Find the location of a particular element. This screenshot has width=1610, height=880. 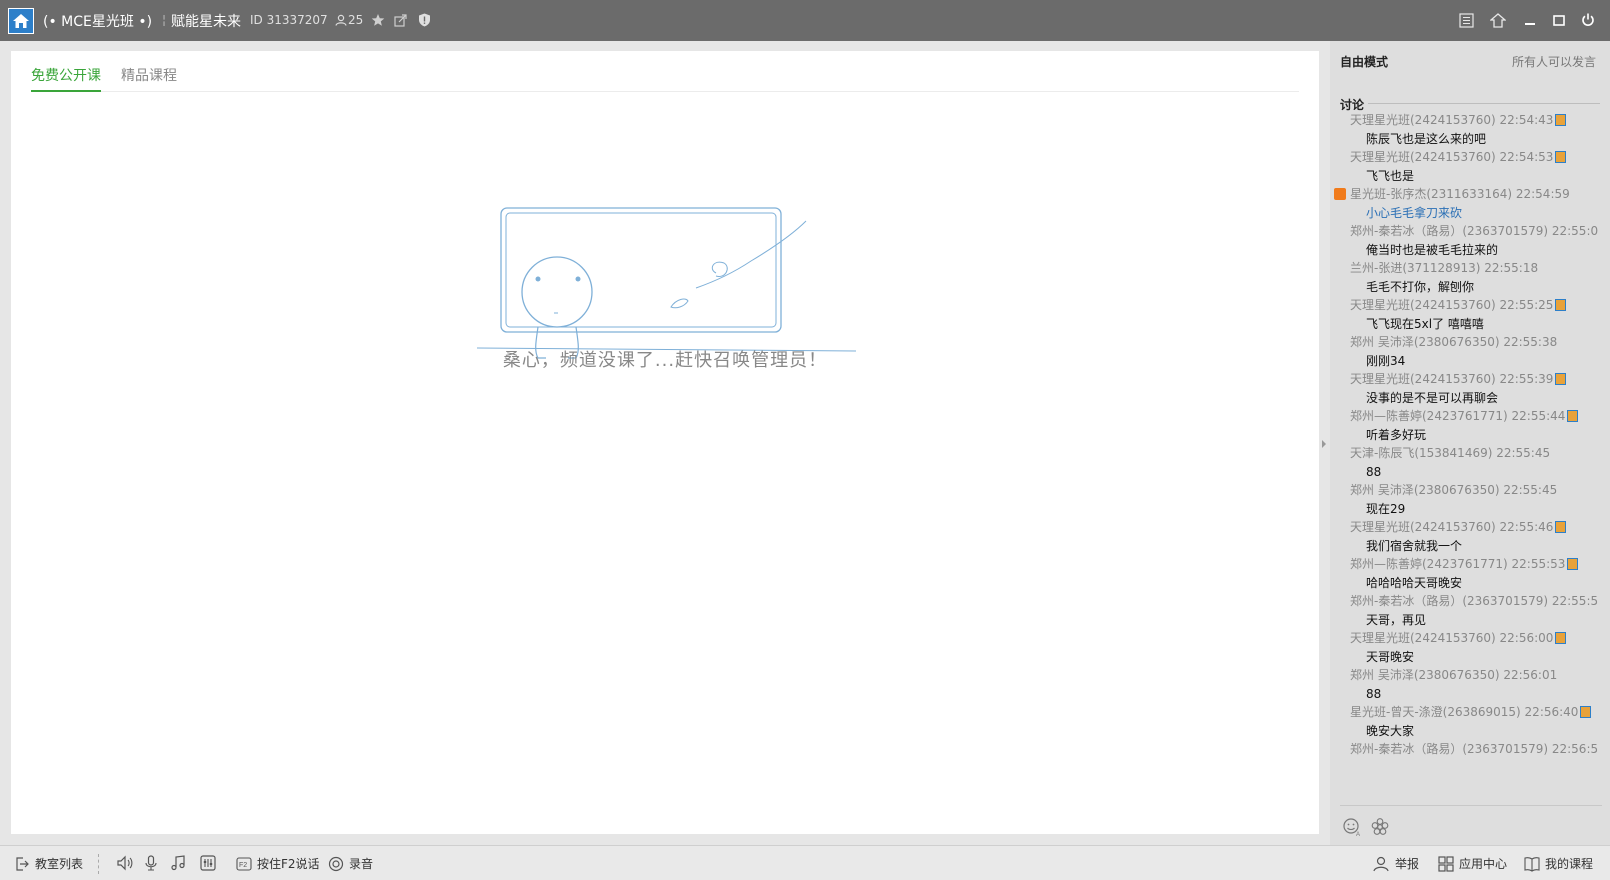

chat-message-sender: 郑州 吴沛泽(2380676350) 22:55:38 is located at coordinates (1470, 342).